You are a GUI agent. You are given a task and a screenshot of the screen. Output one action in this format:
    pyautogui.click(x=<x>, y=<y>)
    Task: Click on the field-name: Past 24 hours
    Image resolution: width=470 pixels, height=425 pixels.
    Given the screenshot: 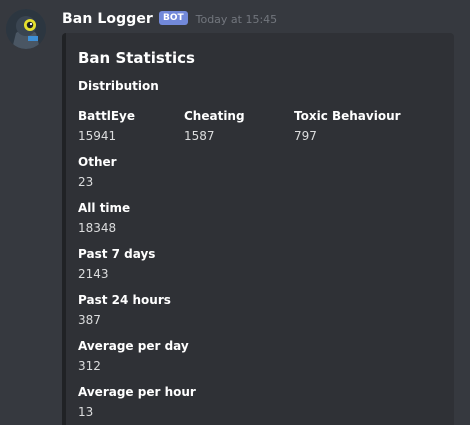 What is the action you would take?
    pyautogui.click(x=124, y=300)
    